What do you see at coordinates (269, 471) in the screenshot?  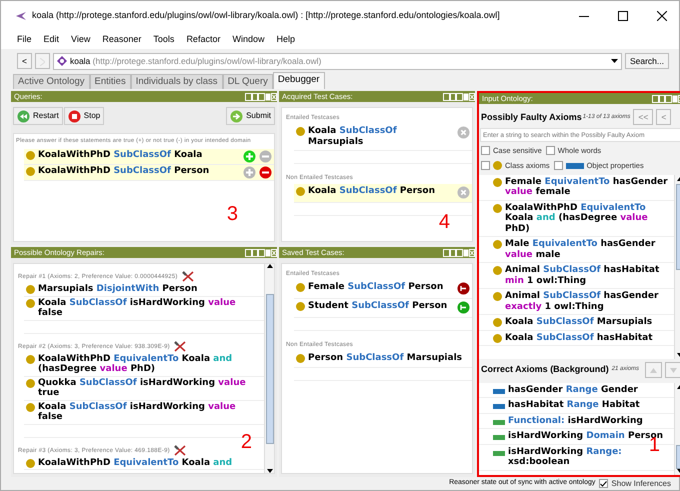 I see `scroll-down-icon` at bounding box center [269, 471].